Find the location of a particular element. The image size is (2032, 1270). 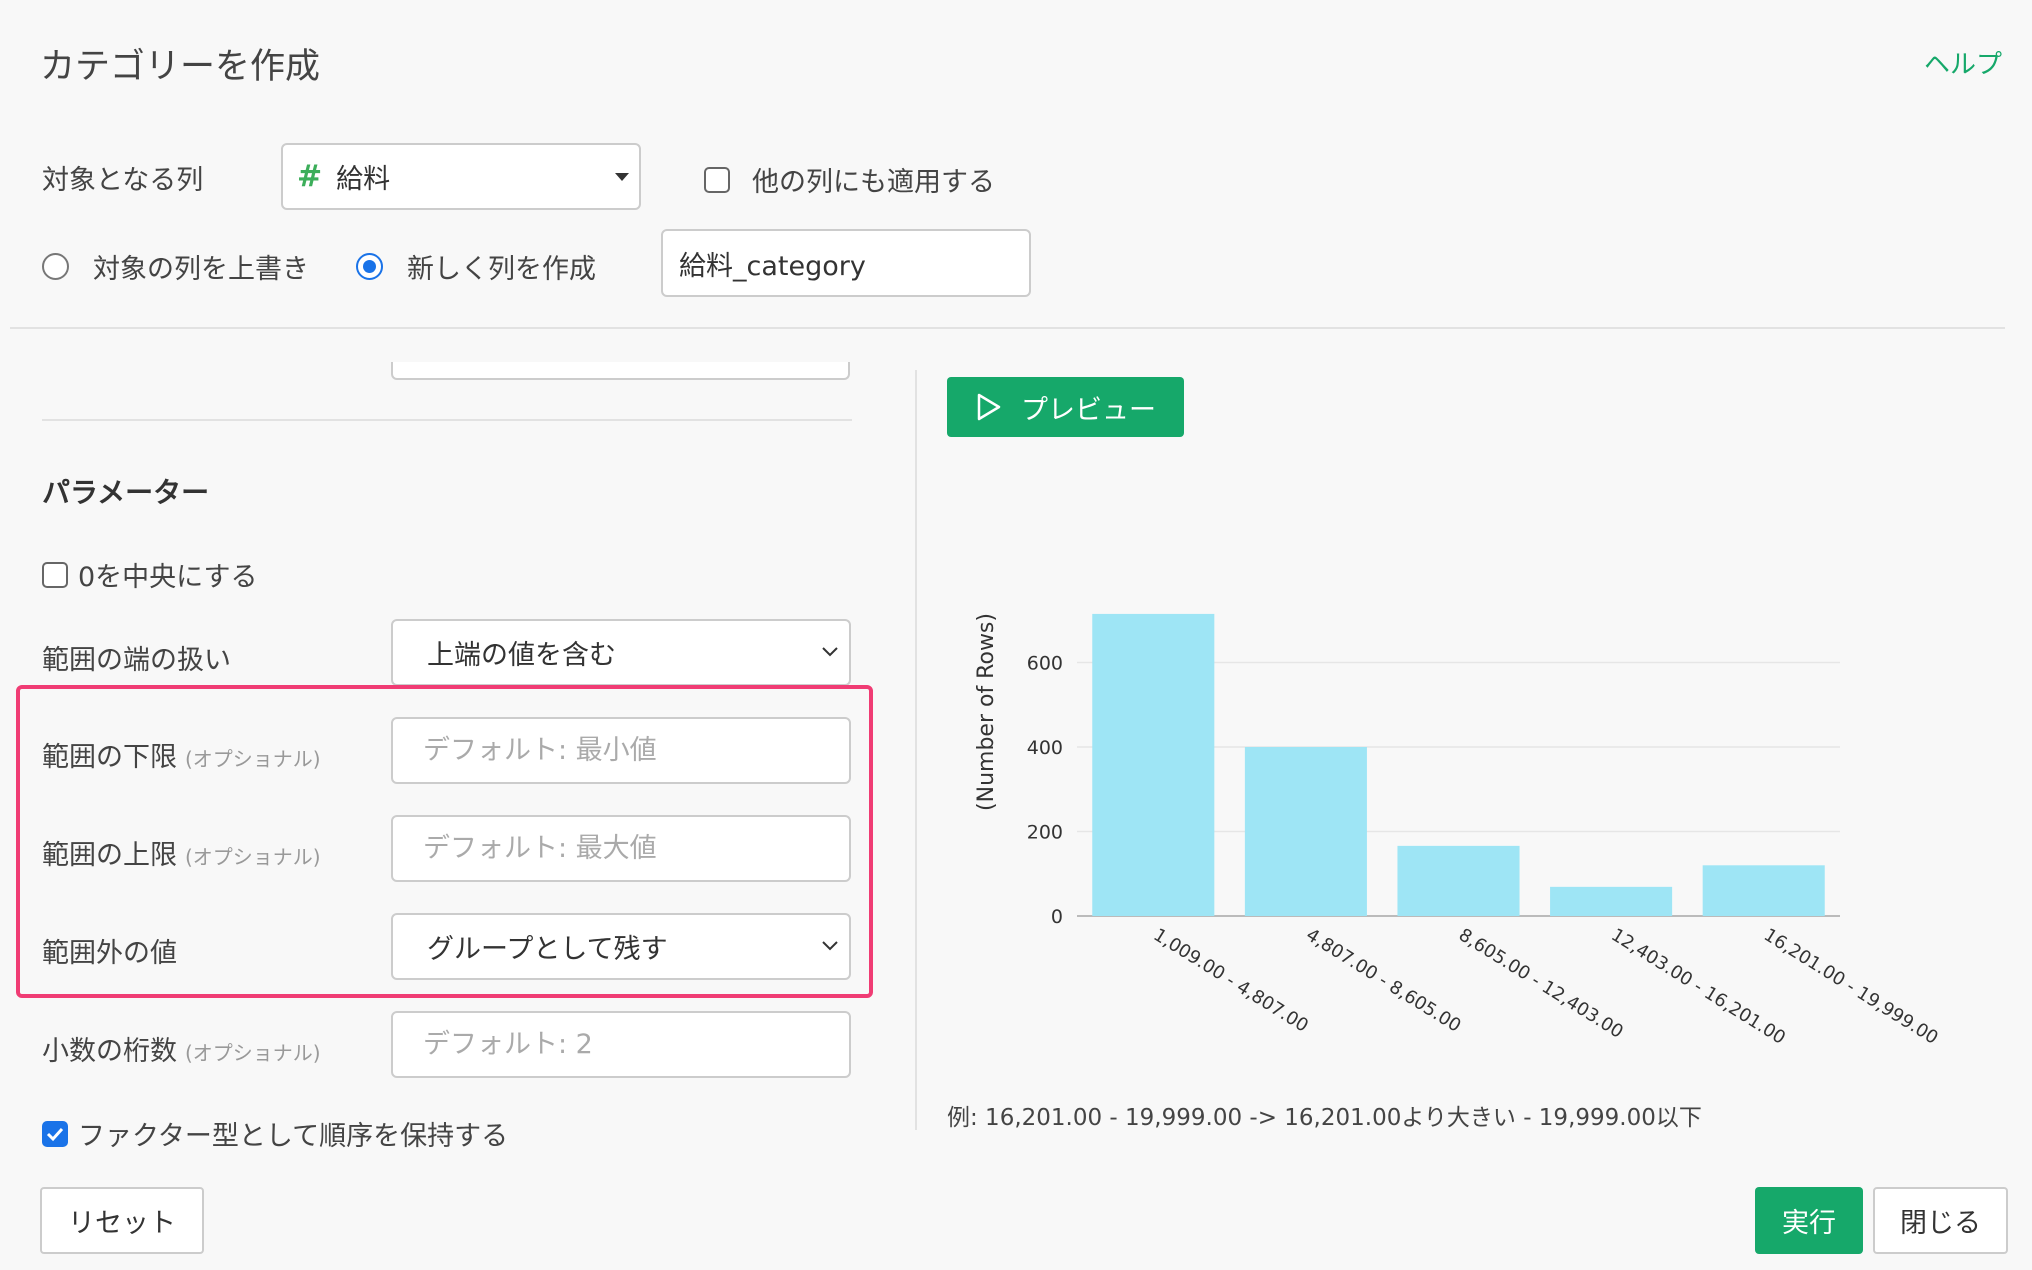

new-column-option: 新しく列を作成 is located at coordinates (476, 266).